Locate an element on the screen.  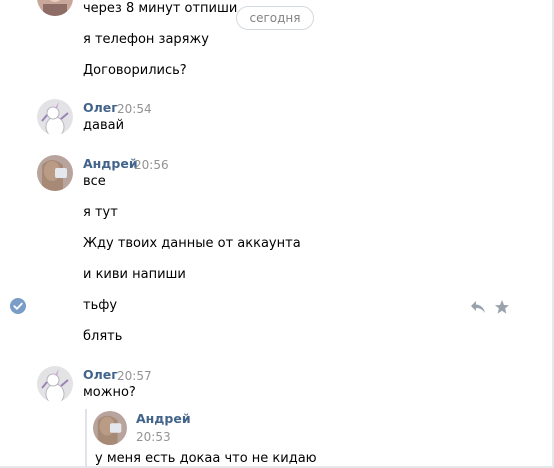
quote-bar is located at coordinates (86, 438).